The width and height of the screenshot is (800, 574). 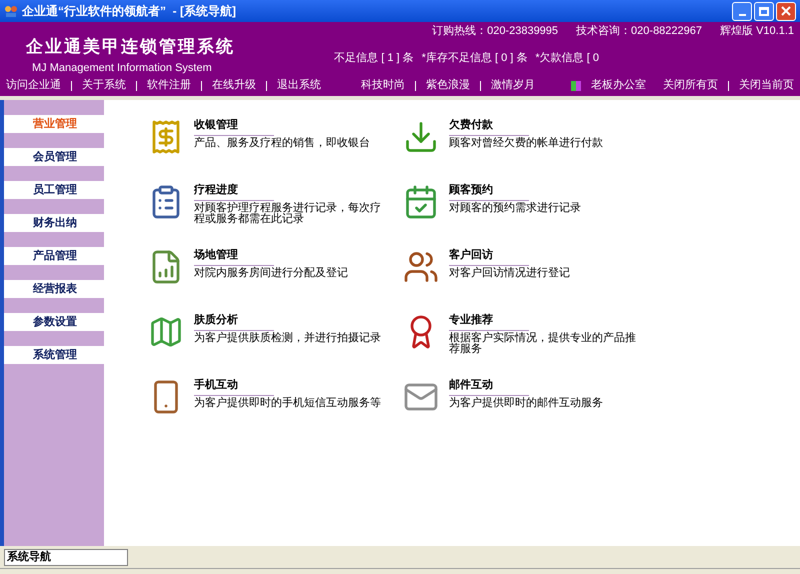 What do you see at coordinates (54, 190) in the screenshot?
I see `sidebar-item: 员工管理` at bounding box center [54, 190].